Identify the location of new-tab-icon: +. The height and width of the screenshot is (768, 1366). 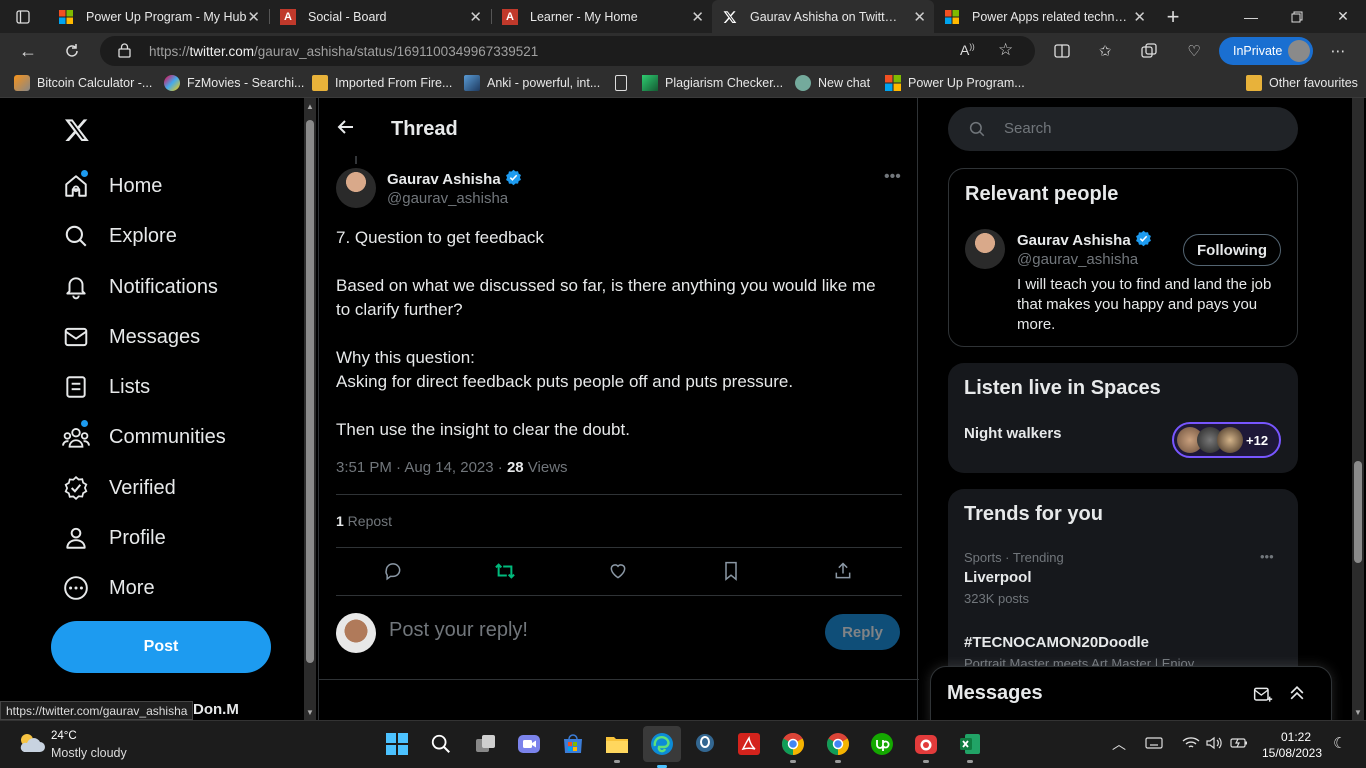
(1173, 16).